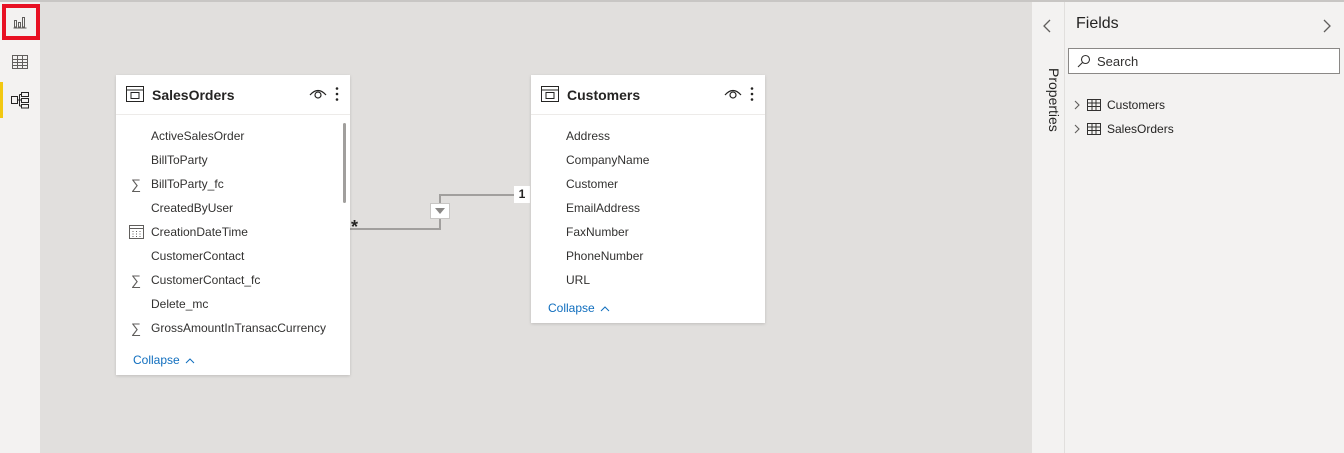 The height and width of the screenshot is (453, 1344). I want to click on active-indicator, so click(1, 100).